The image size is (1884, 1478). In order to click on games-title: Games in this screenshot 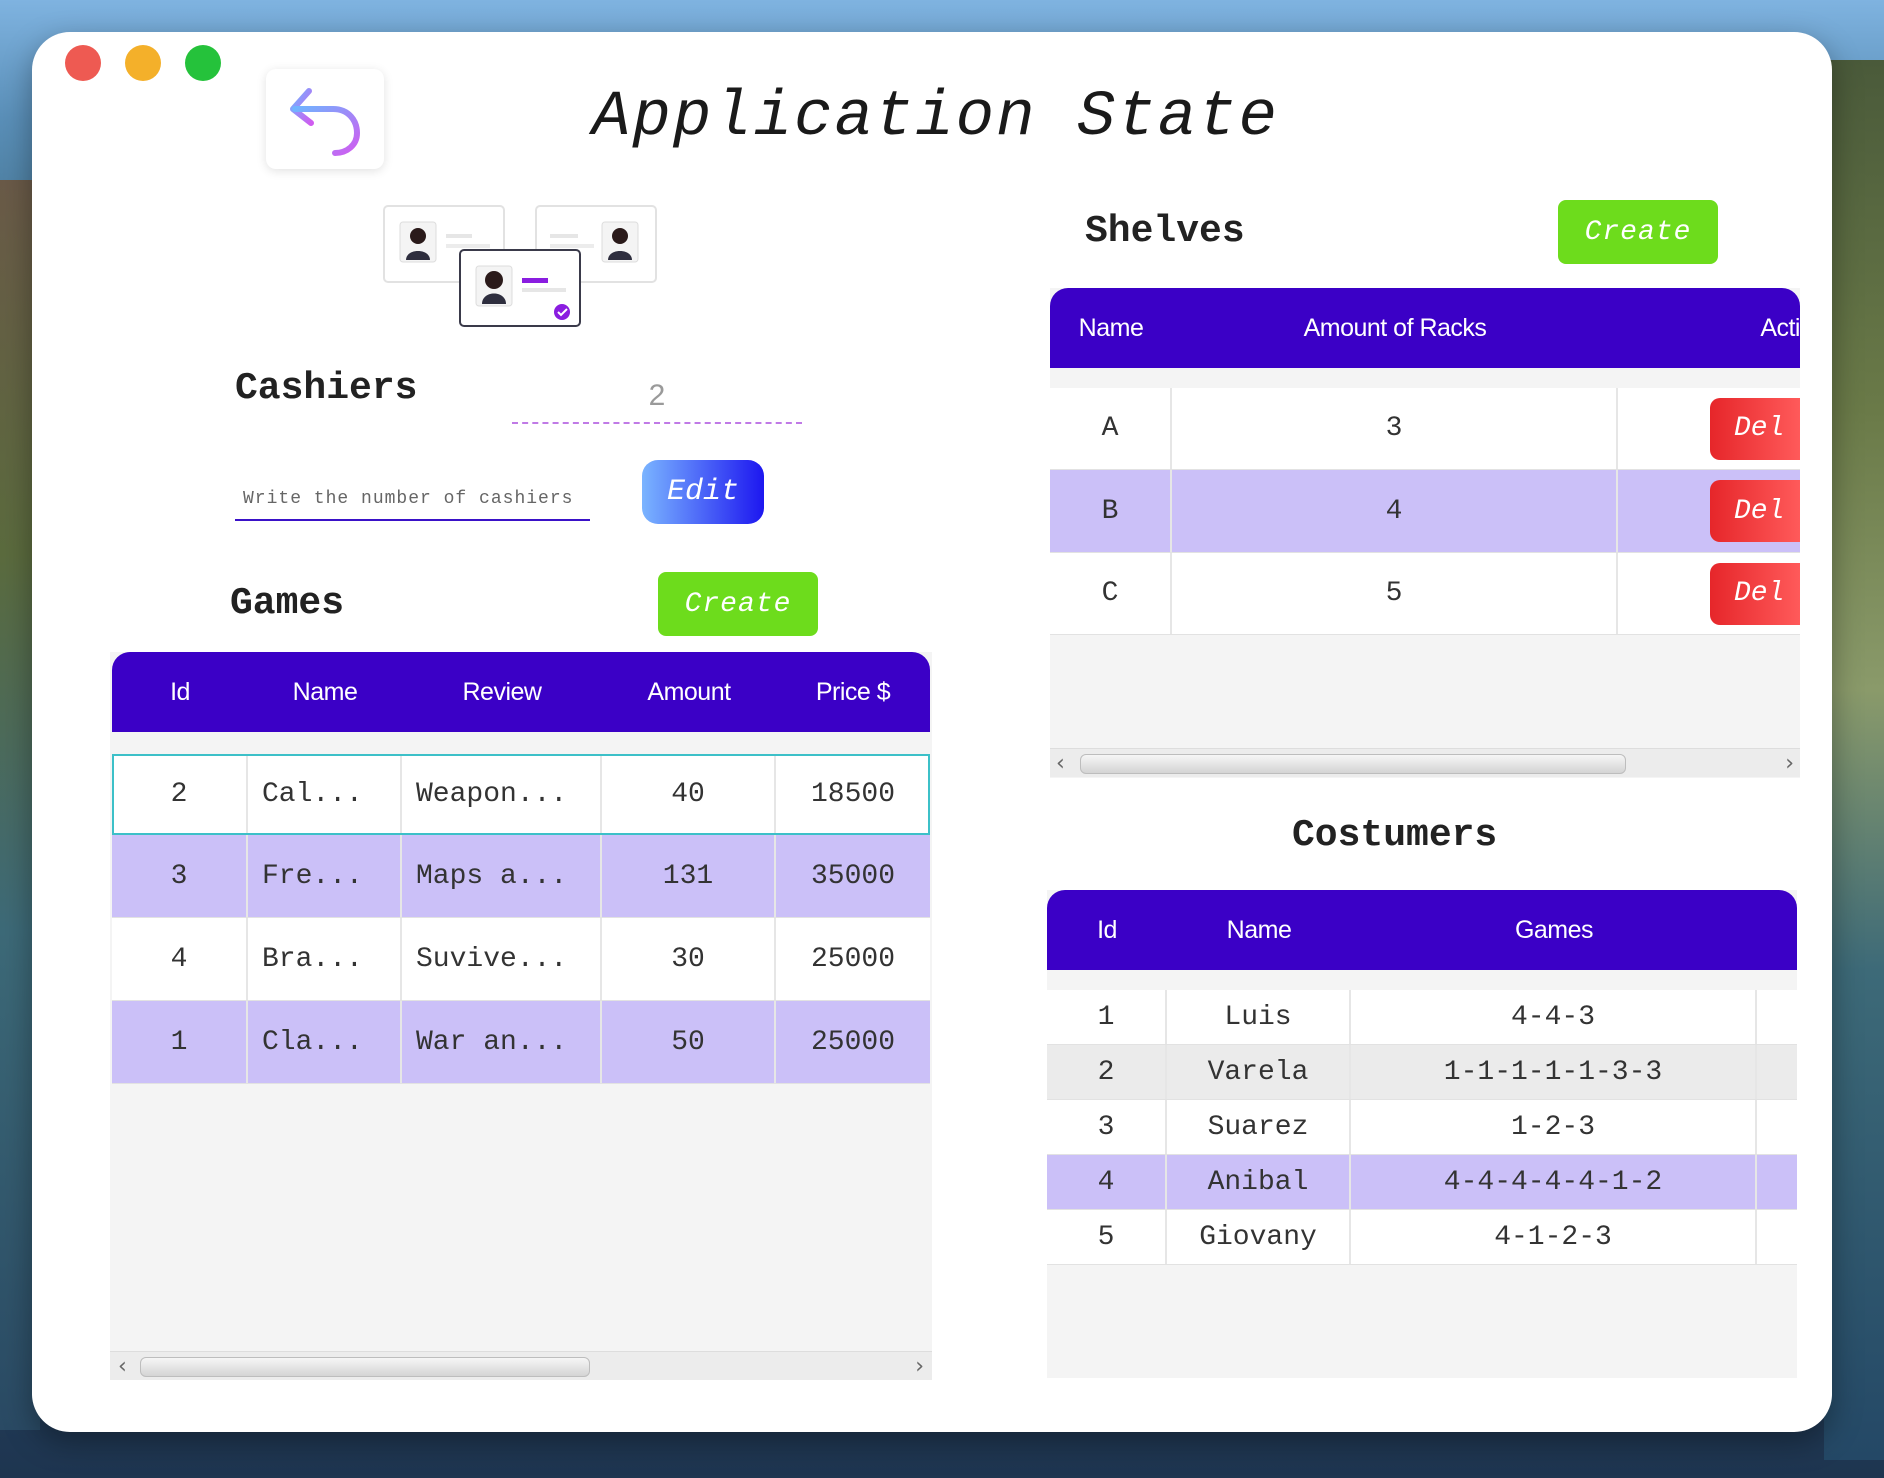, I will do `click(287, 603)`.